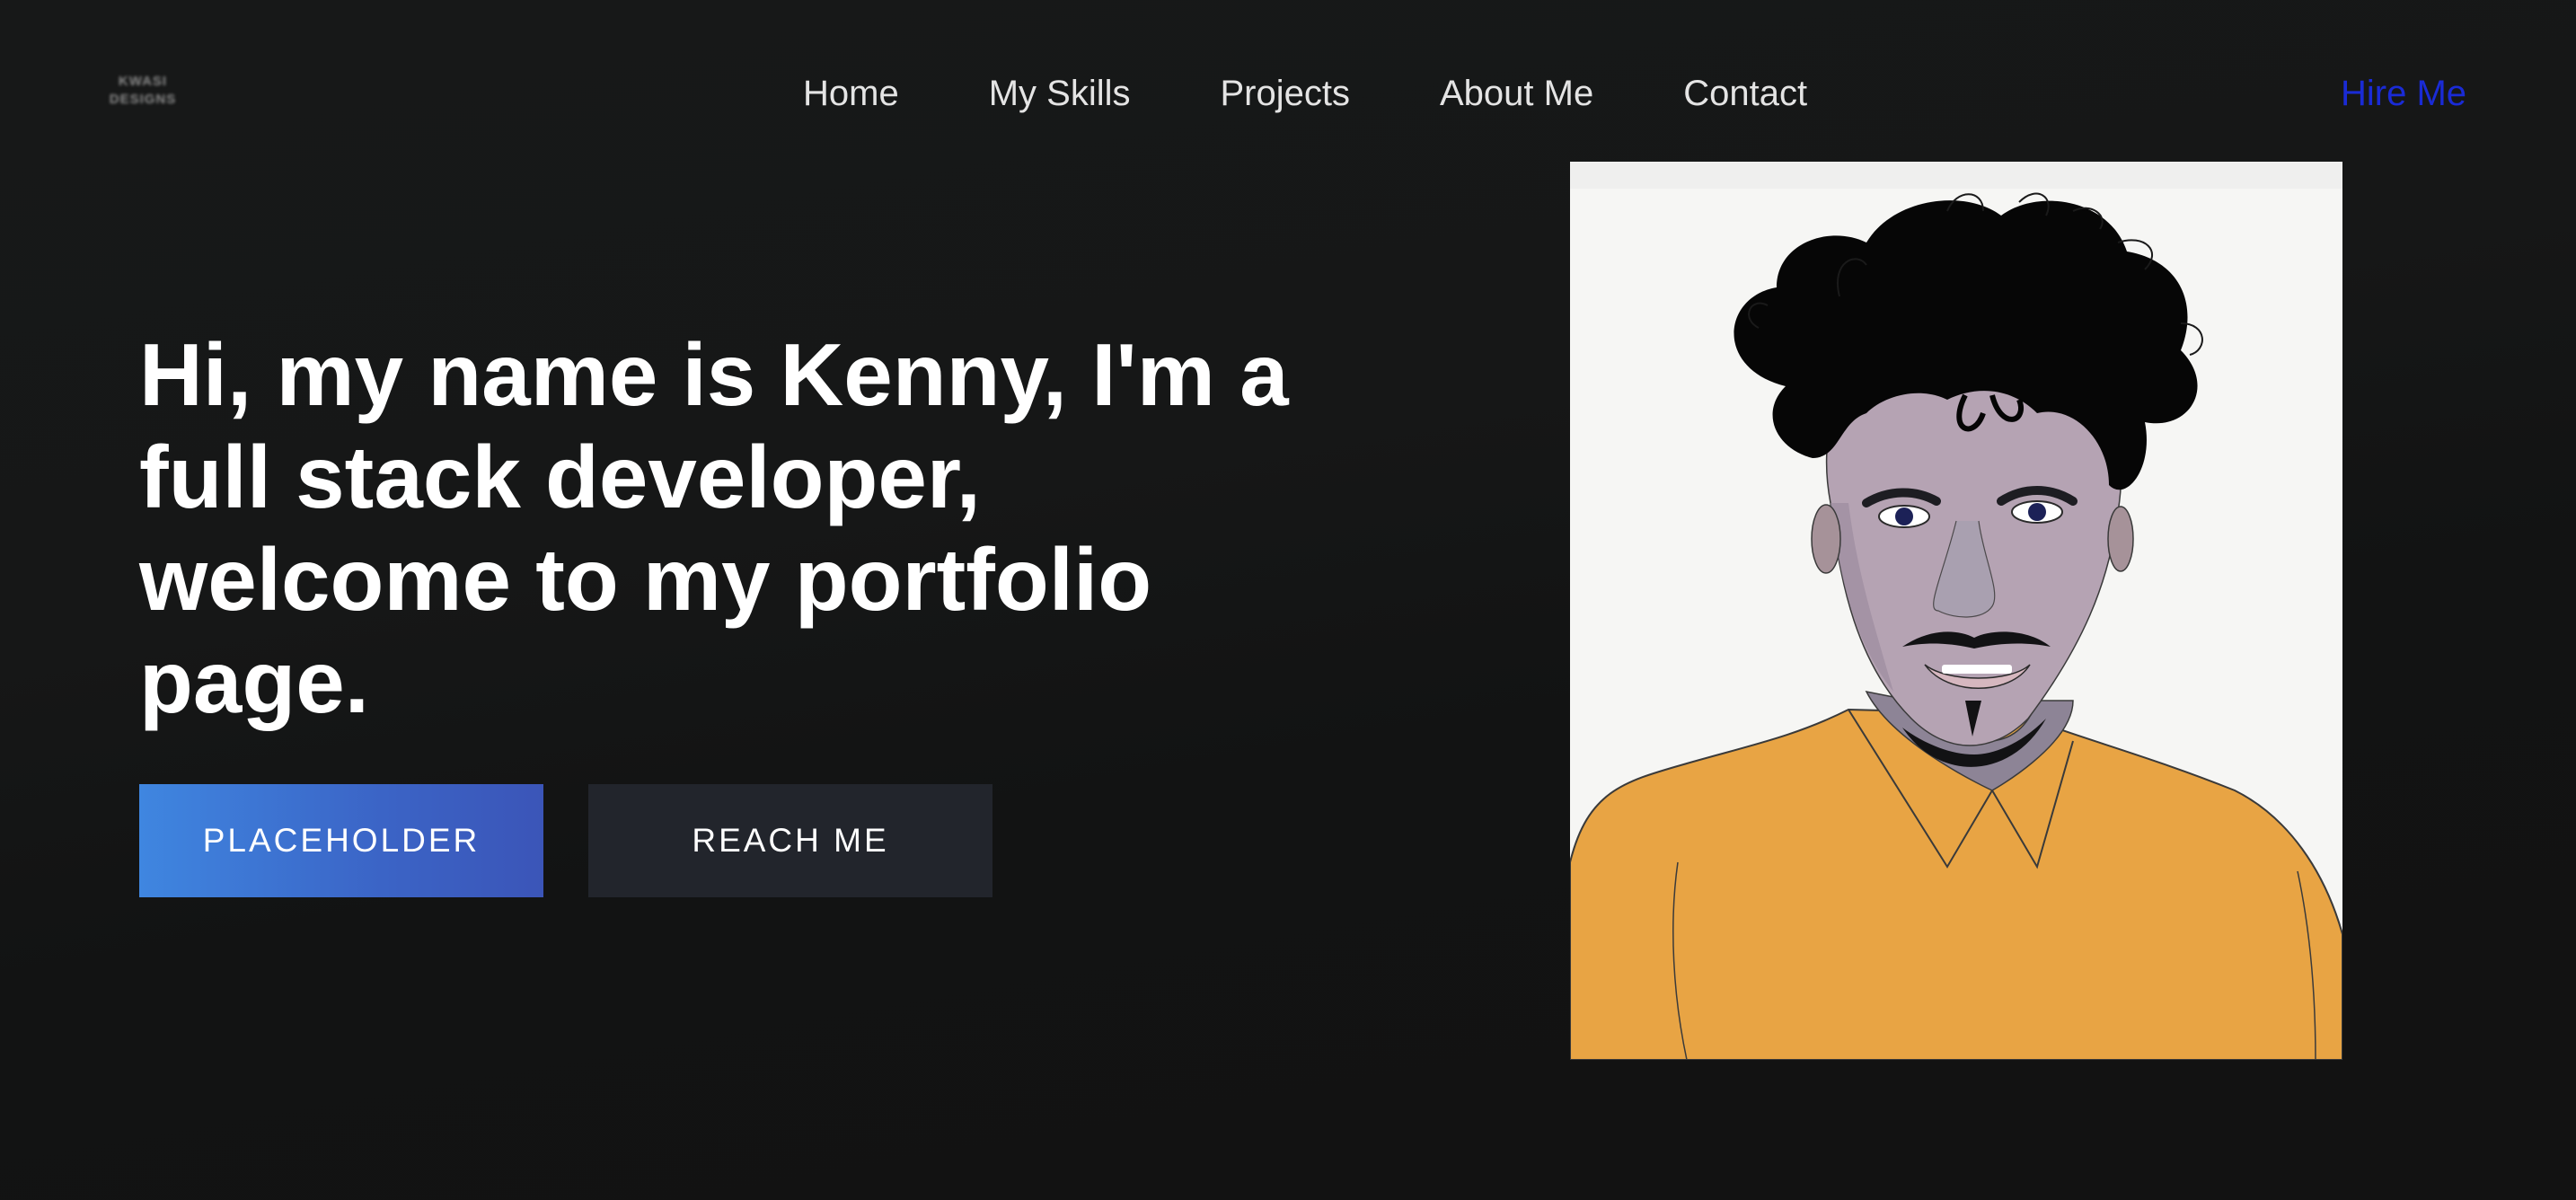  What do you see at coordinates (143, 90) in the screenshot?
I see `site-logo: KWASI DESIGNS` at bounding box center [143, 90].